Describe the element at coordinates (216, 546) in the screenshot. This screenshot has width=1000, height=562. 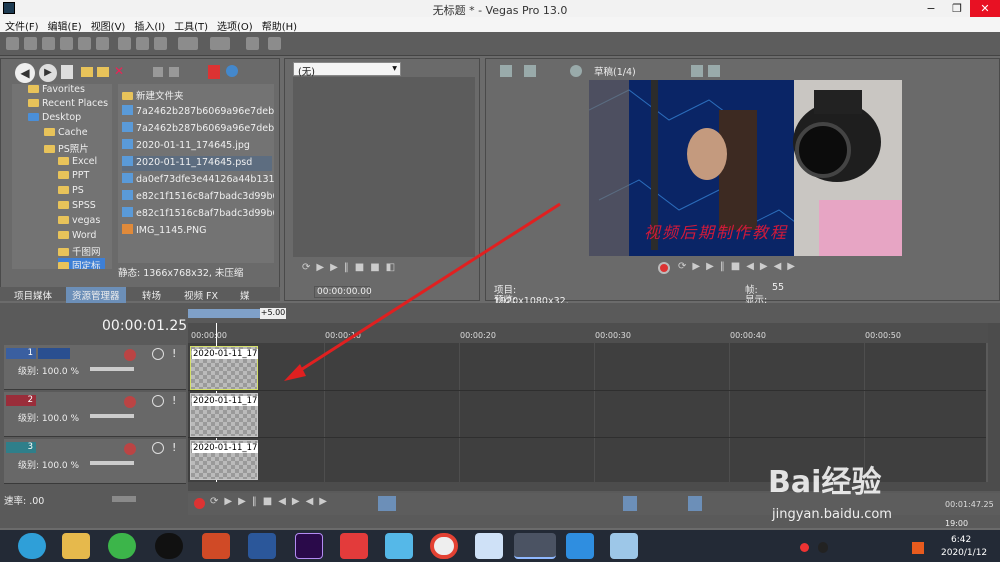
I see `powerpoint-icon` at that location.